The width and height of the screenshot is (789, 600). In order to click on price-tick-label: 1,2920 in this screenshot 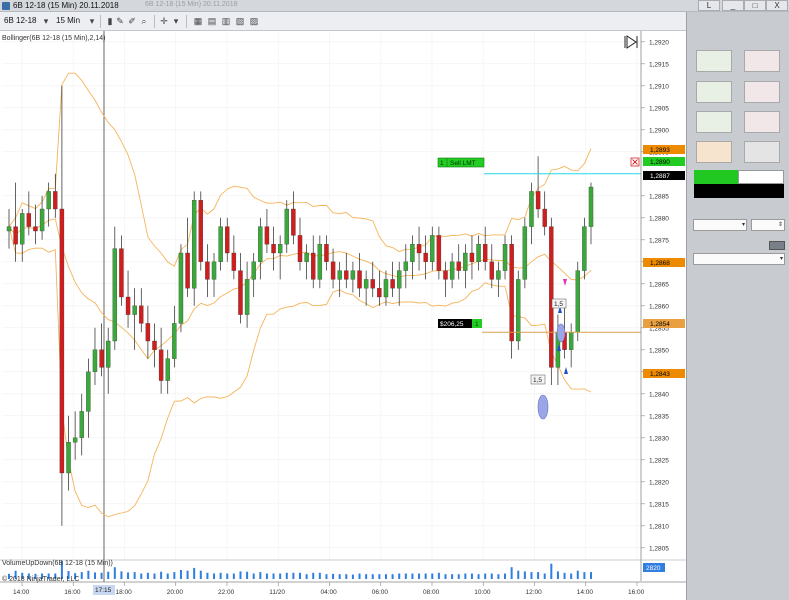, I will do `click(659, 42)`.